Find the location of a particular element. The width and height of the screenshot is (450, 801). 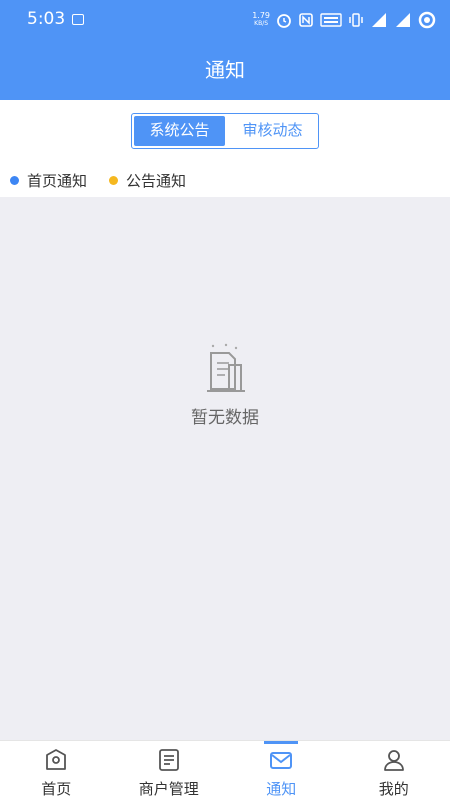

volte-icon is located at coordinates (331, 20).